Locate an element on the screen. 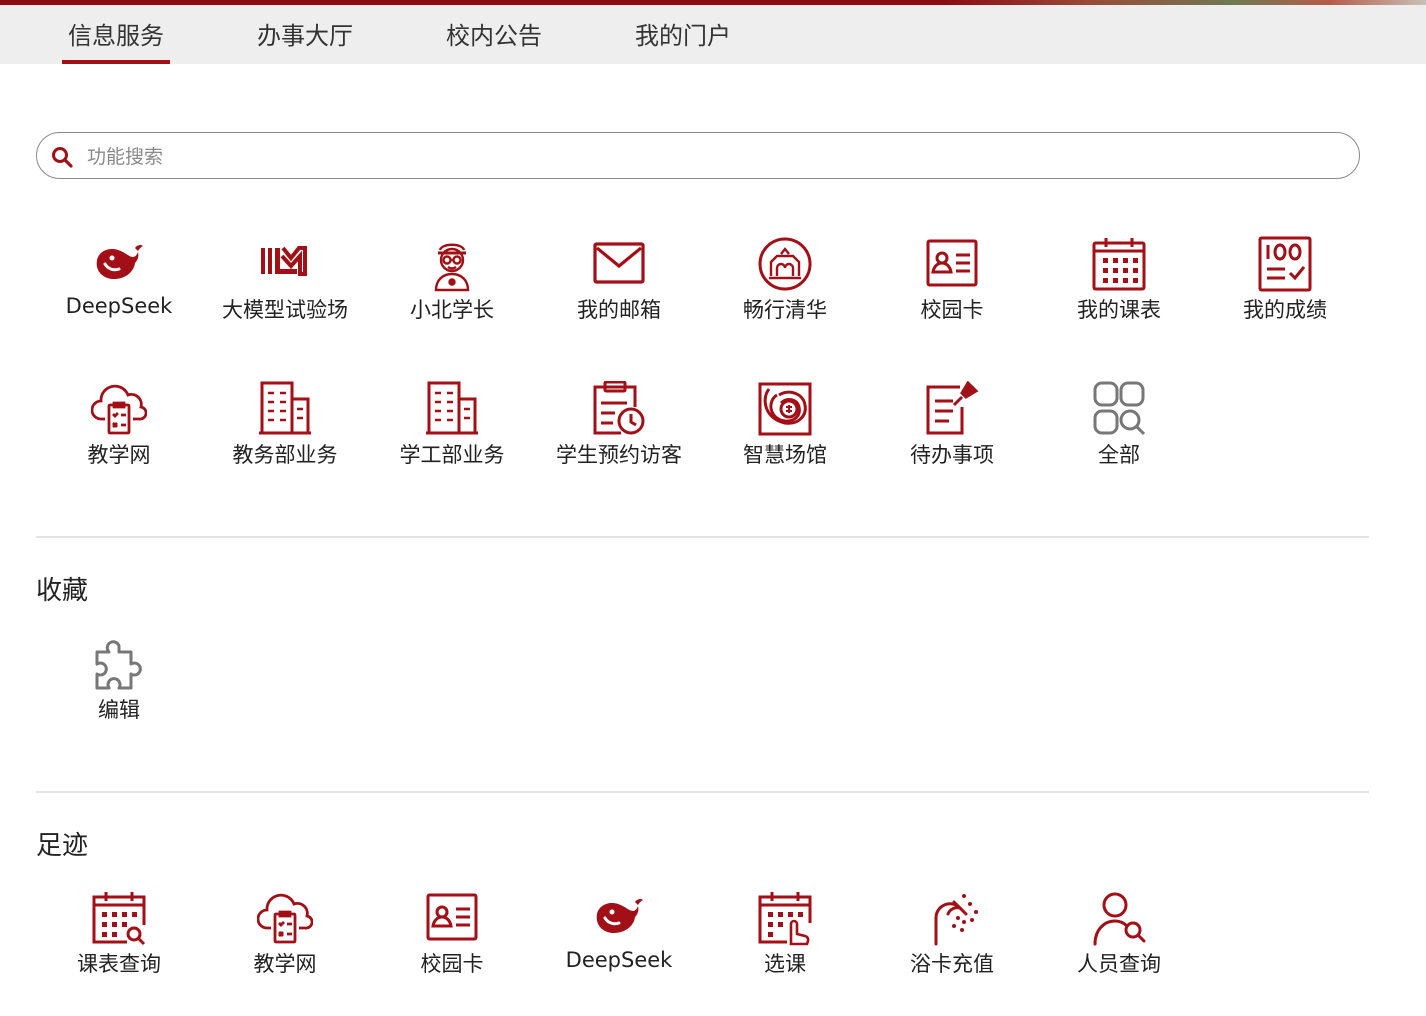 The width and height of the screenshot is (1426, 1016). history-campus-card: 校园卡 is located at coordinates (452, 945).